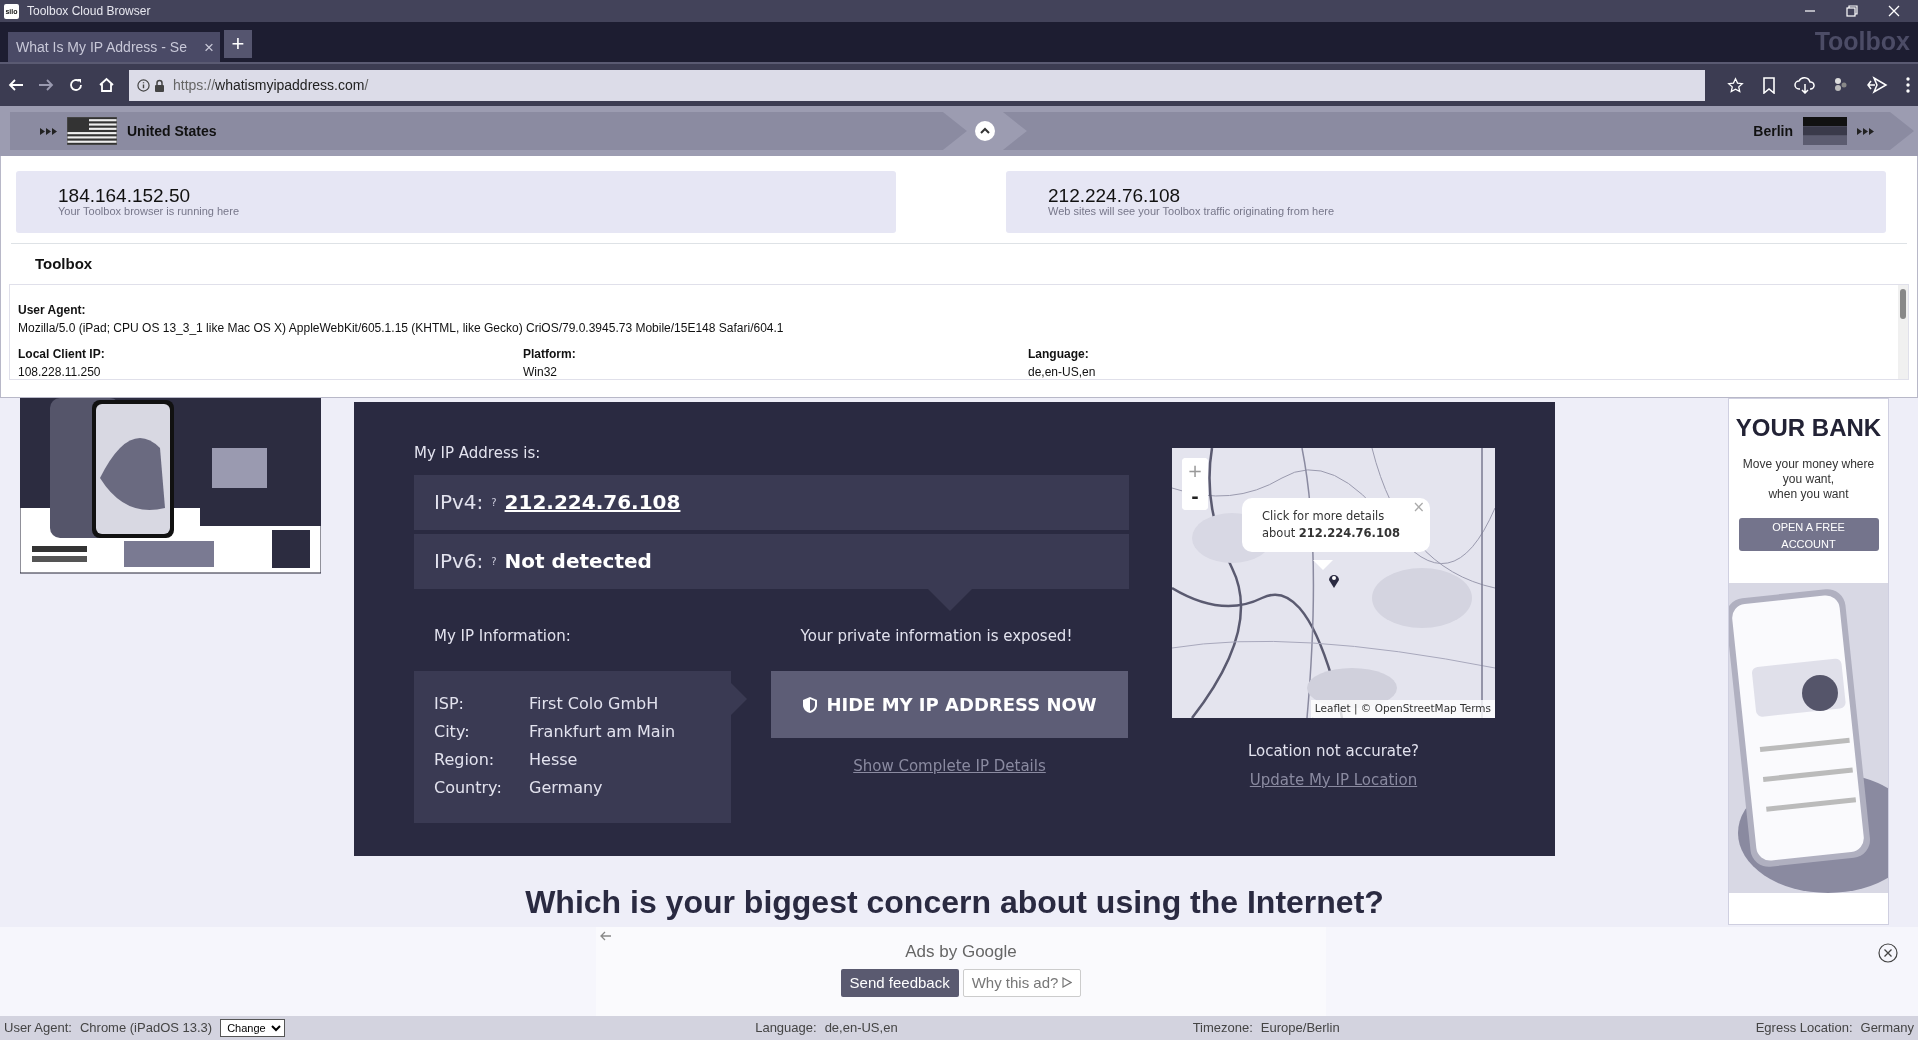  What do you see at coordinates (1908, 85) in the screenshot?
I see `menu-icon` at bounding box center [1908, 85].